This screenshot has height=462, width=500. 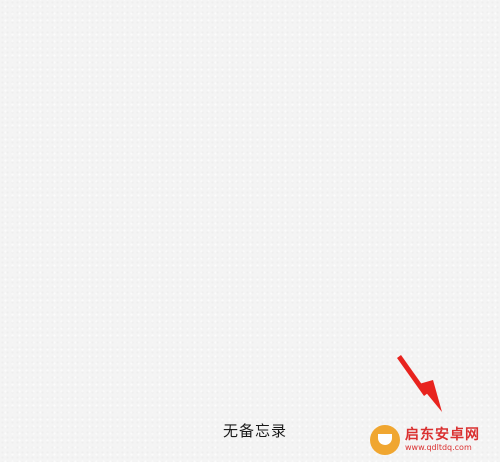 I want to click on site-watermark: 启东安卓网 www.qdltdq.com, so click(x=435, y=440).